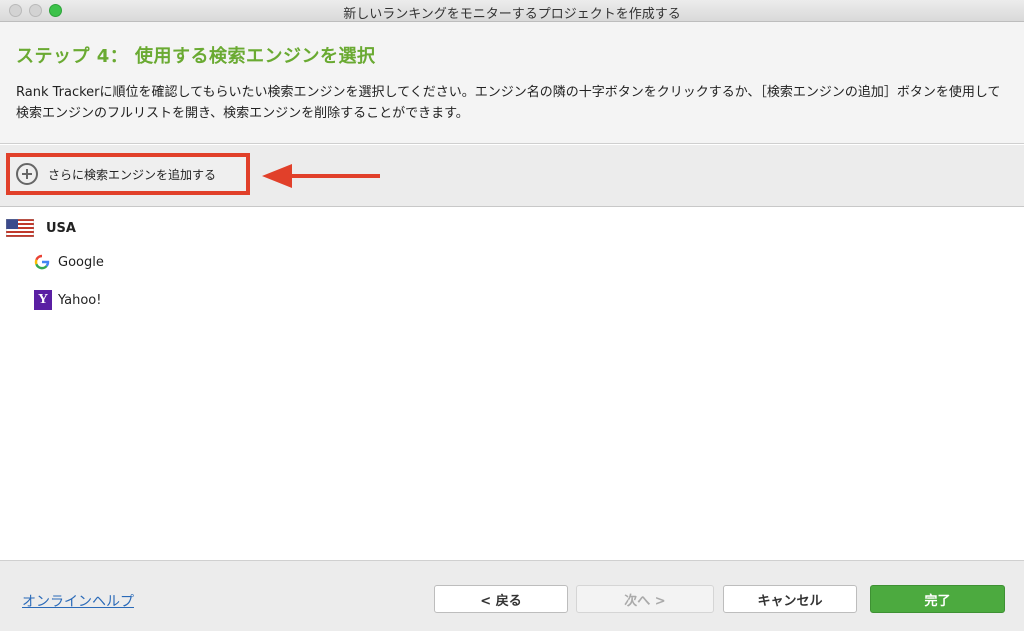 The image size is (1024, 631). I want to click on red-arrow-annotation, so click(321, 176).